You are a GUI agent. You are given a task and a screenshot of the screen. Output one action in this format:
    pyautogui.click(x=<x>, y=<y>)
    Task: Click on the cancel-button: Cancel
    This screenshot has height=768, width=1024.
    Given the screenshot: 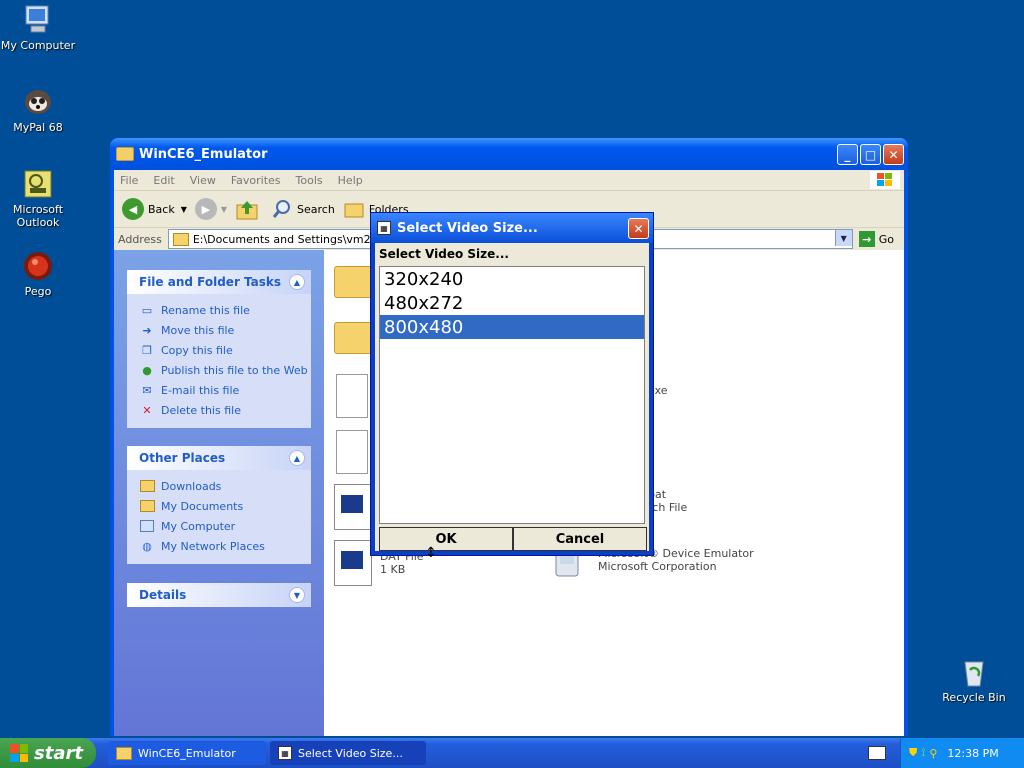 What is the action you would take?
    pyautogui.click(x=580, y=539)
    